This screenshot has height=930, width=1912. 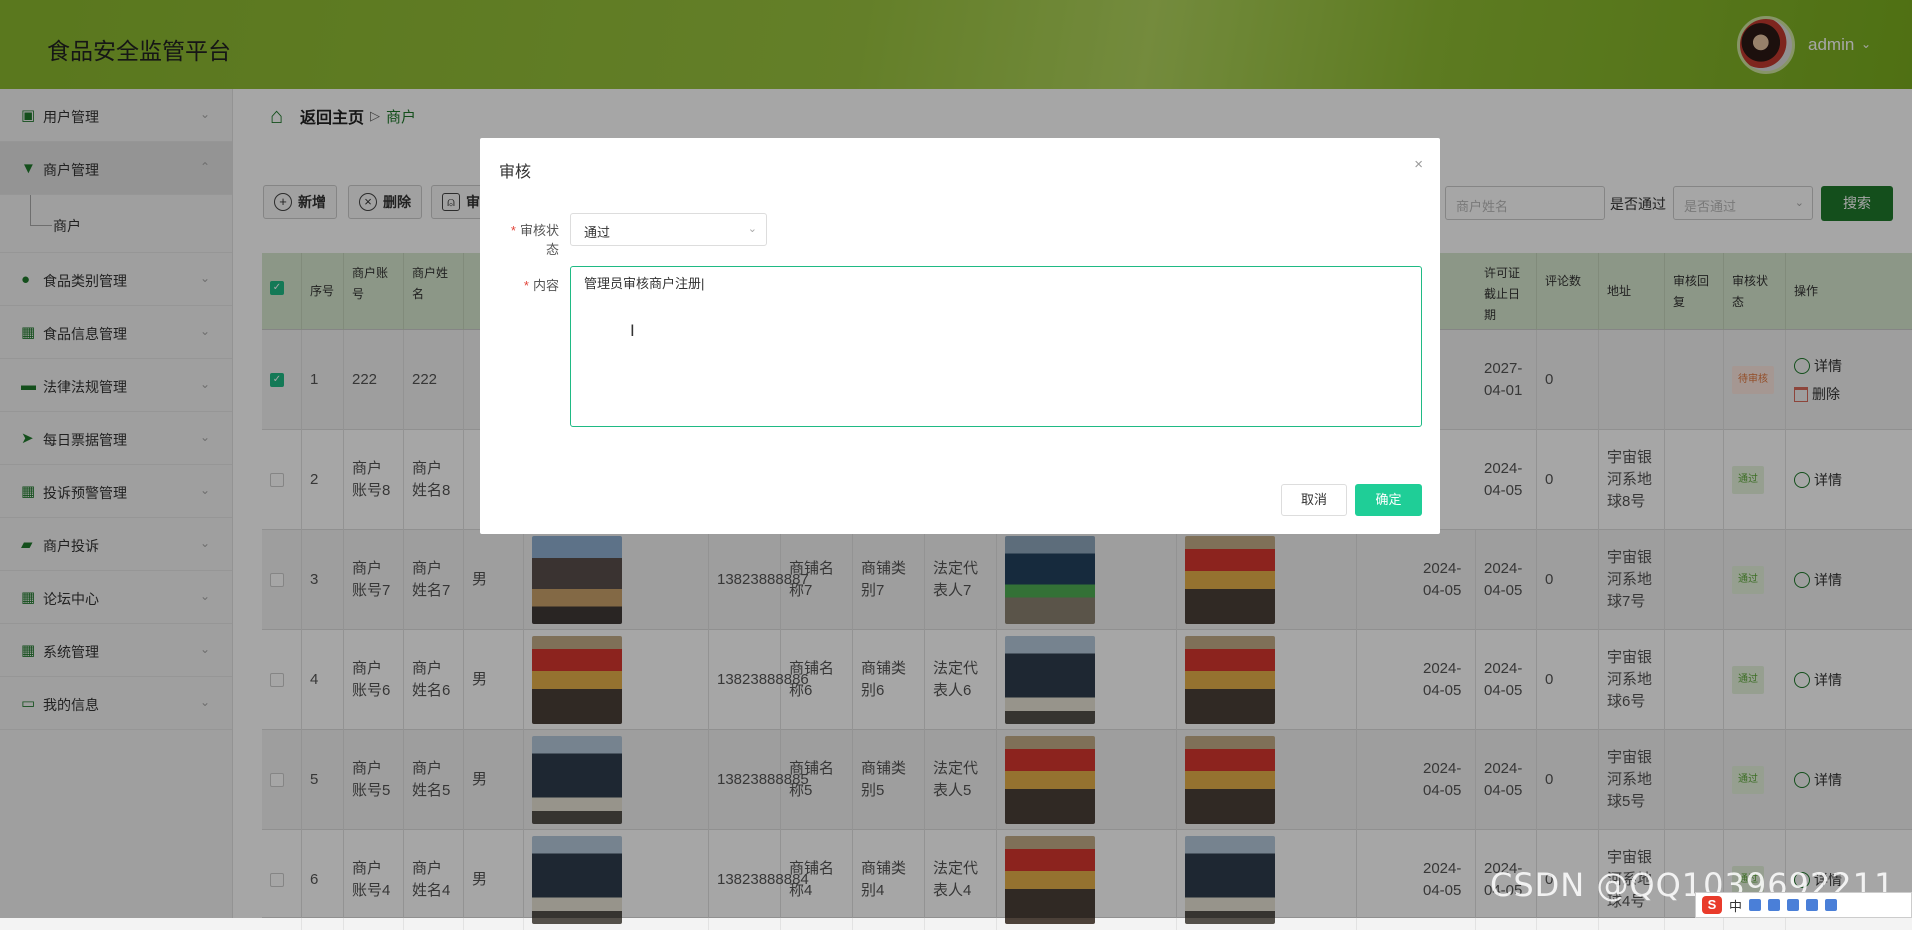 I want to click on dialog-title: 审核, so click(x=515, y=172).